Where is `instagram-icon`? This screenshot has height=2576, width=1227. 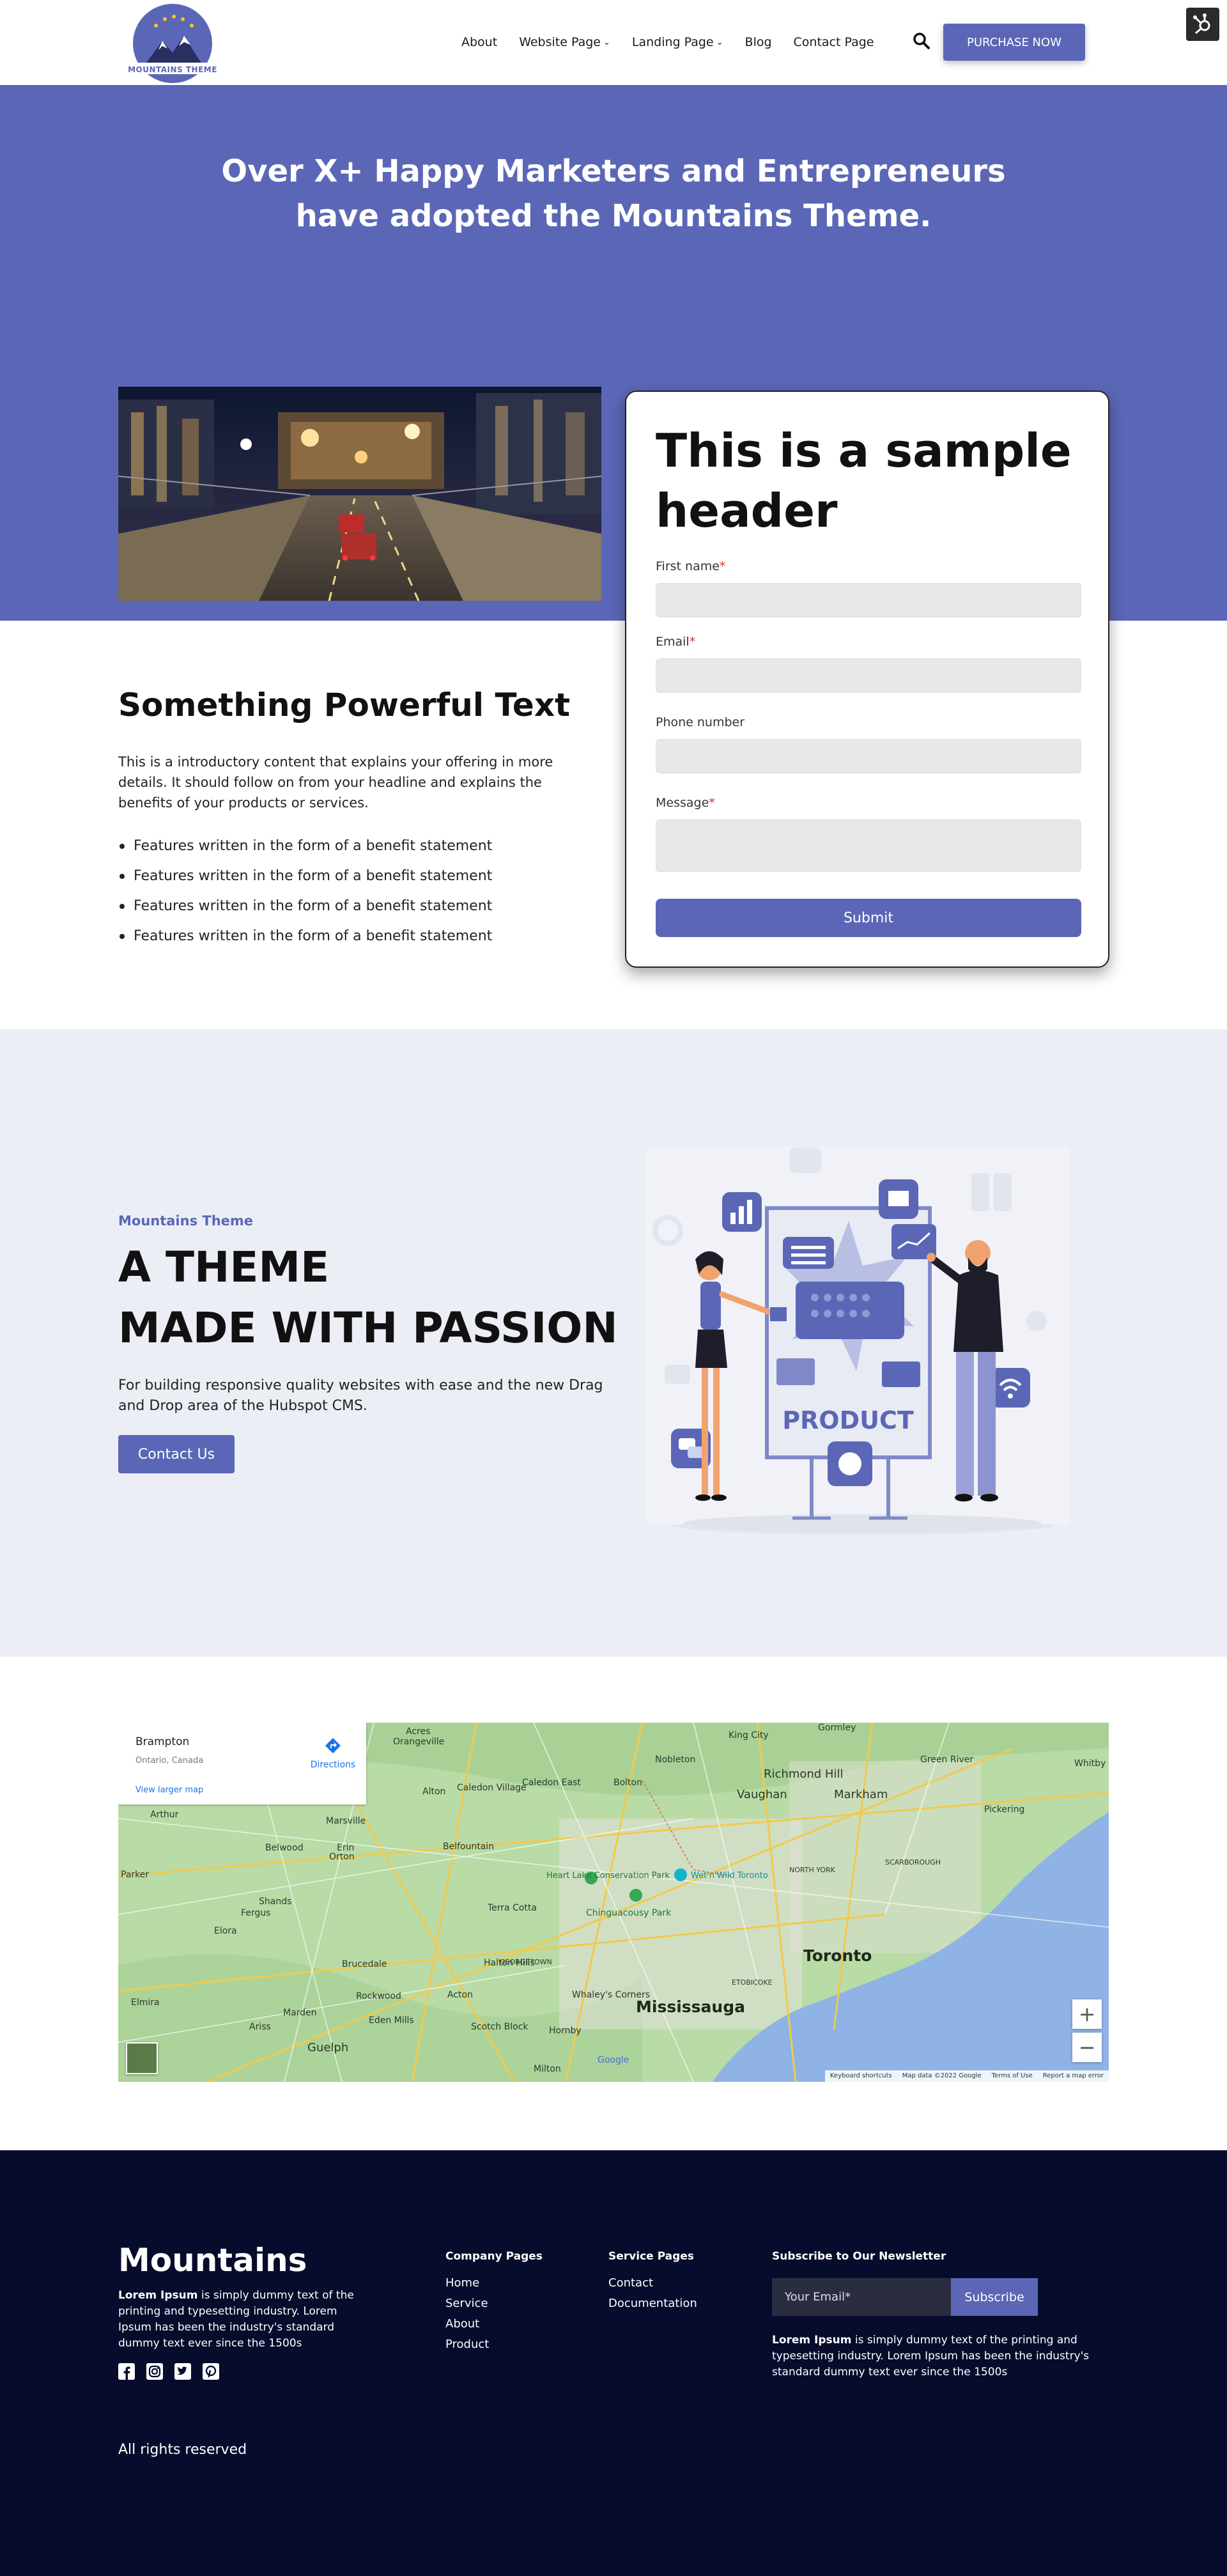
instagram-icon is located at coordinates (154, 2371).